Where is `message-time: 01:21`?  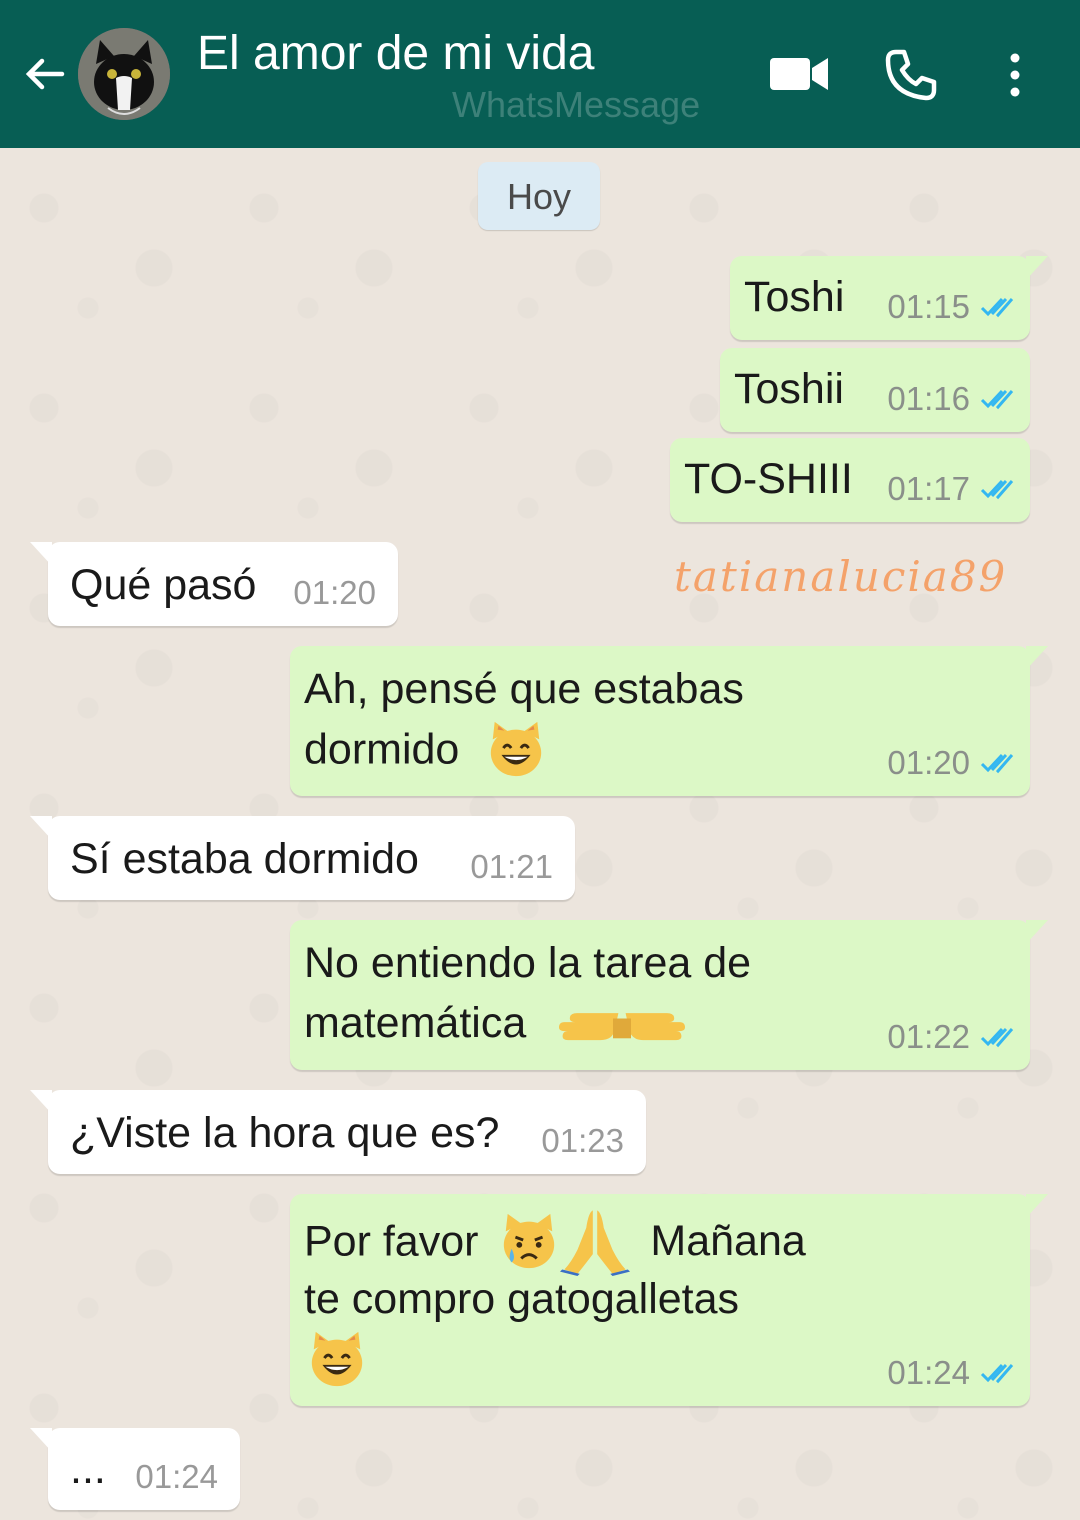
message-time: 01:21 is located at coordinates (511, 866).